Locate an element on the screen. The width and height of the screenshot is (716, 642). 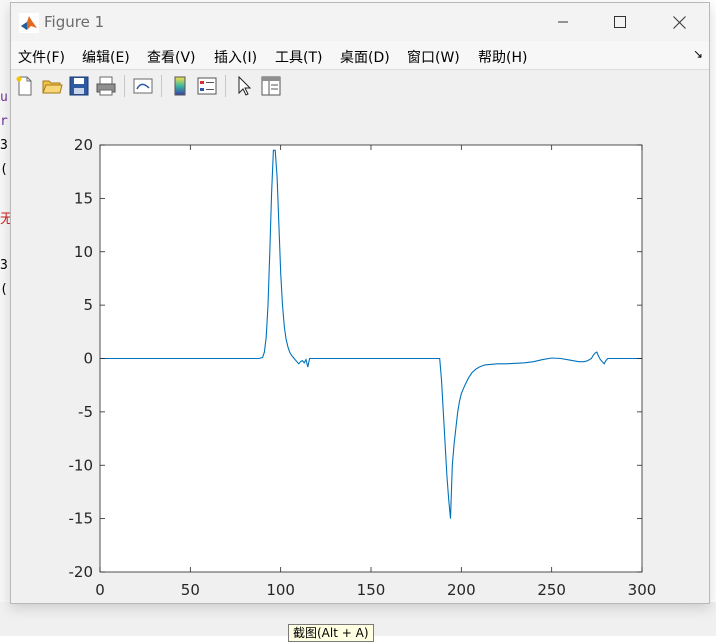
close-button is located at coordinates (679, 22).